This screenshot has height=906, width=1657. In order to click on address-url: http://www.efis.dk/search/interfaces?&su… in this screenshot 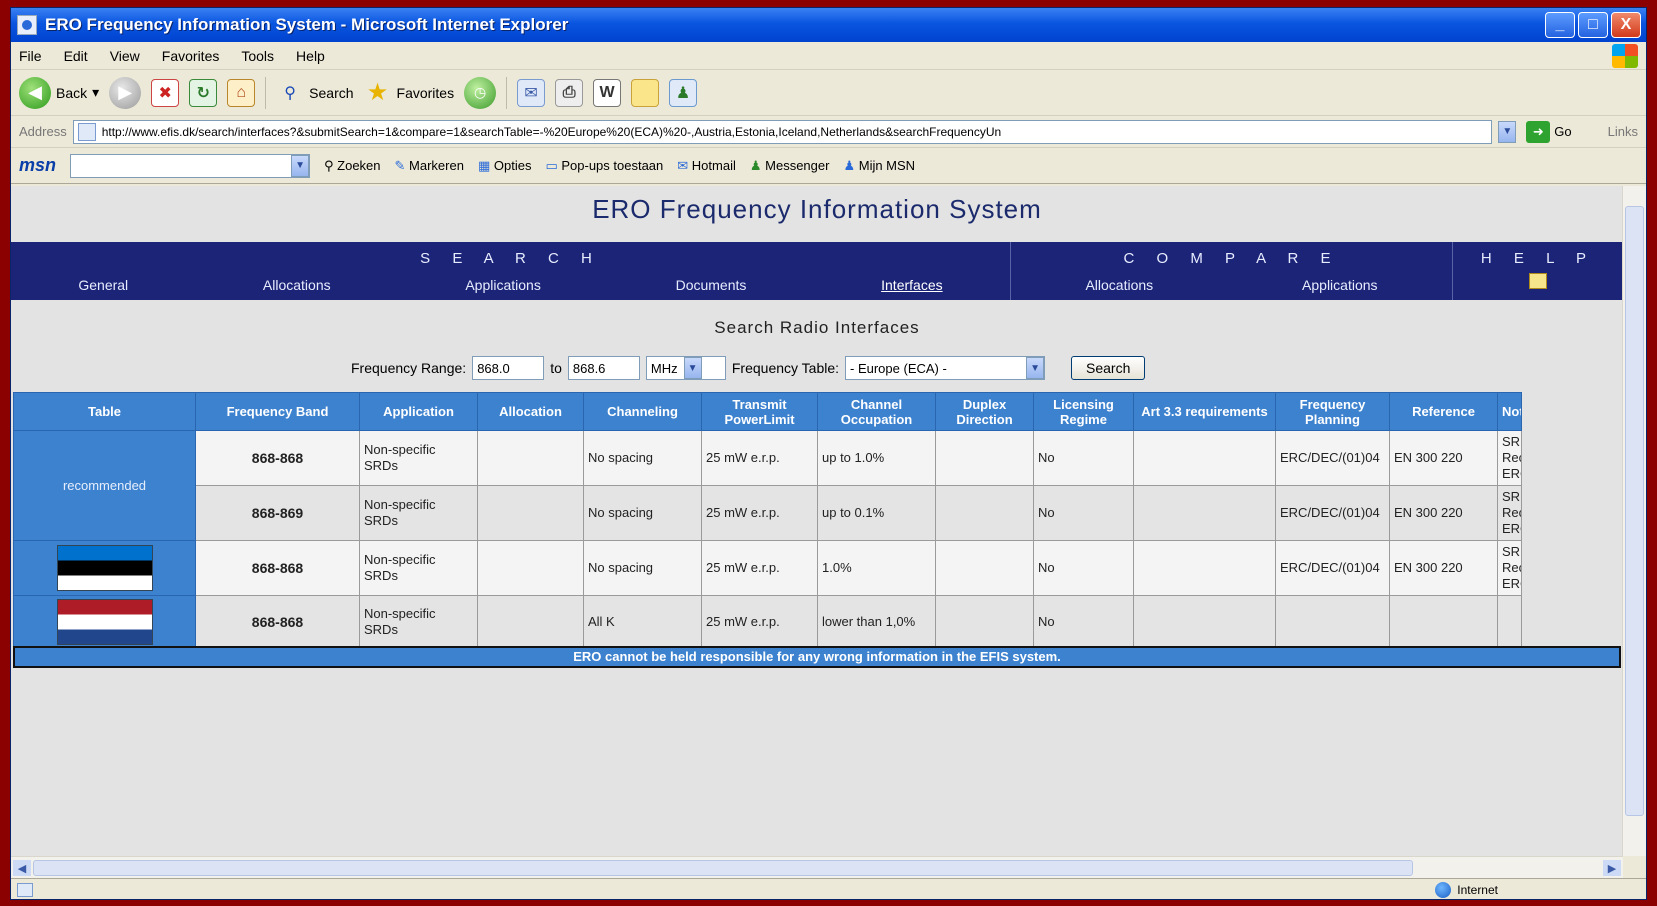, I will do `click(551, 131)`.